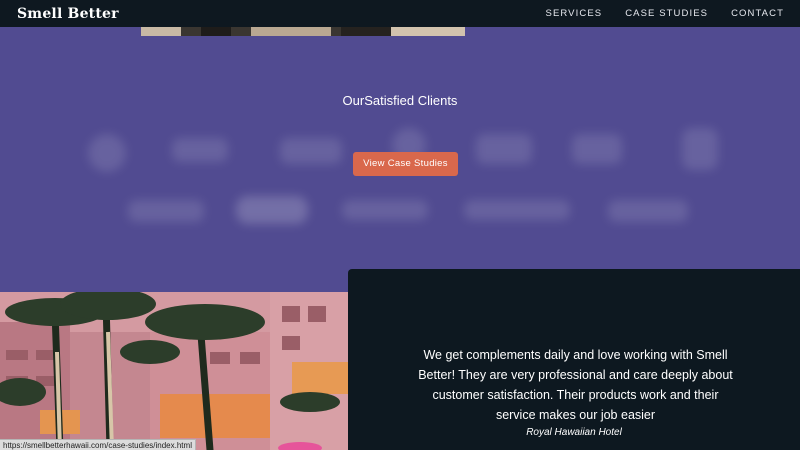 This screenshot has width=800, height=450. Describe the element at coordinates (400, 100) in the screenshot. I see `clients-heading: OurSatisfied Clients` at that location.